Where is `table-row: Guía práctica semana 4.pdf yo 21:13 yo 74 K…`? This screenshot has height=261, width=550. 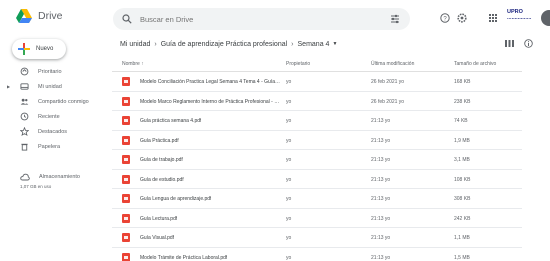
table-row: Guía práctica semana 4.pdf yo 21:13 yo 74 K… is located at coordinates (317, 121).